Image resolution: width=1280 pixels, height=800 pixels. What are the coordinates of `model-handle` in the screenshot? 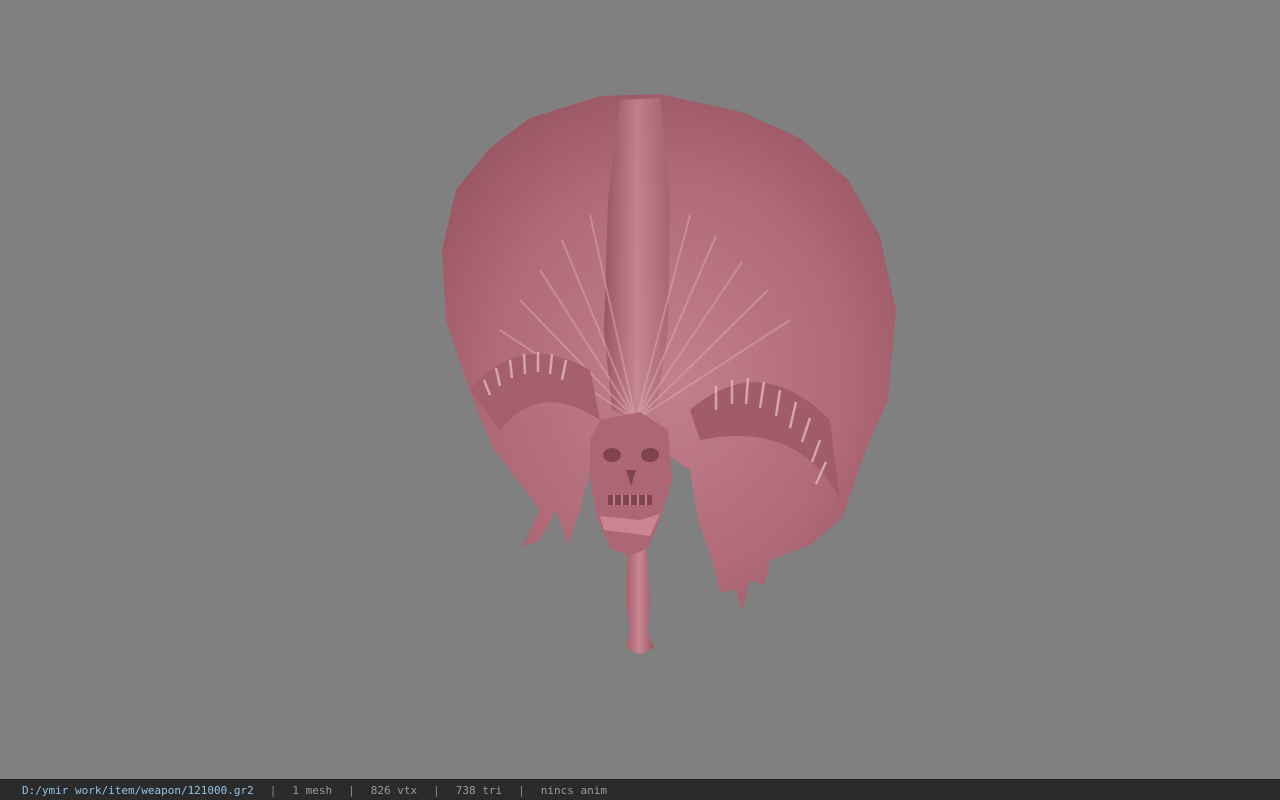 It's located at (640, 597).